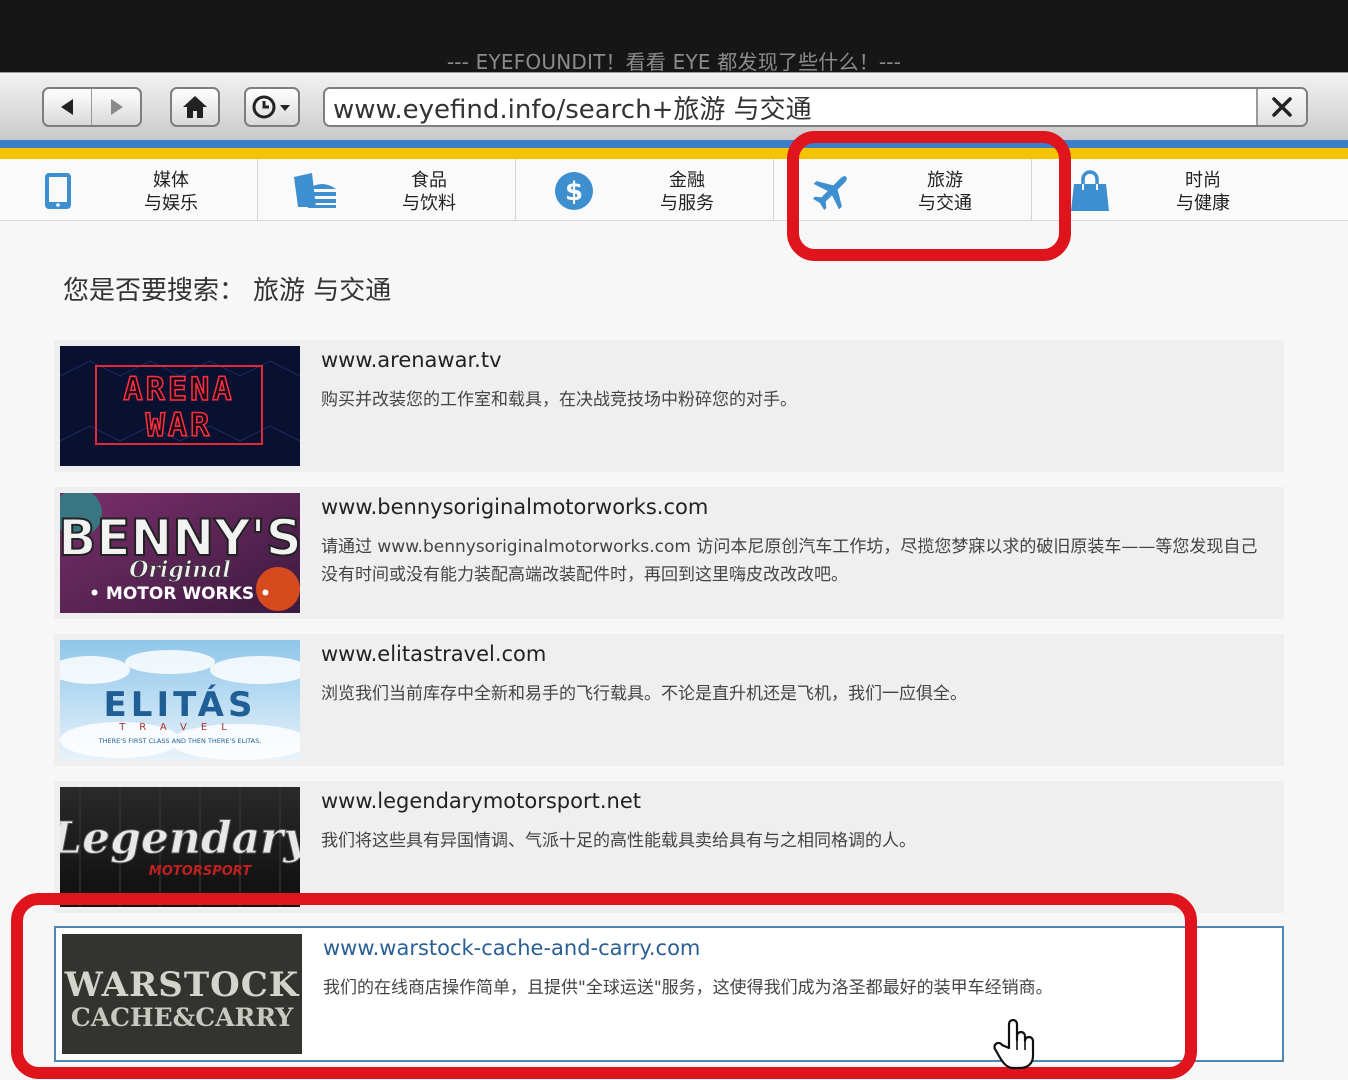 This screenshot has width=1348, height=1080. I want to click on tablet-icon, so click(58, 191).